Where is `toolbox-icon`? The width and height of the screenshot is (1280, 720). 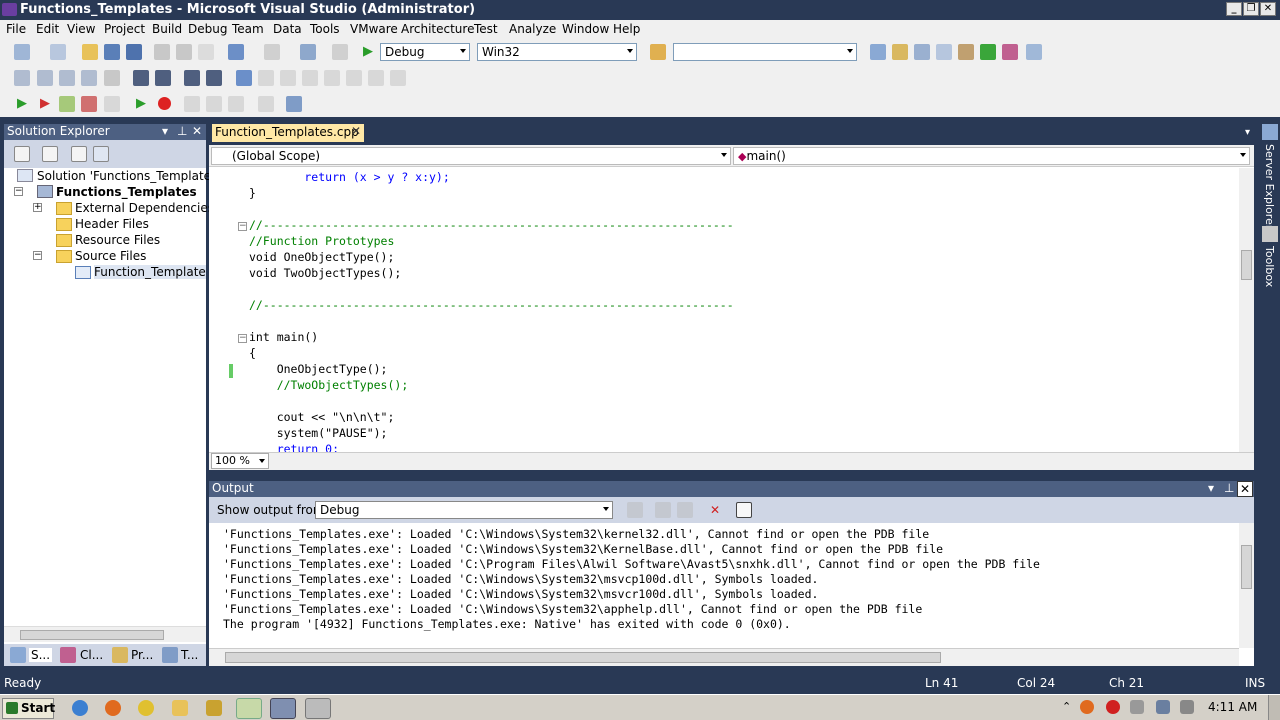
toolbox-icon is located at coordinates (944, 52).